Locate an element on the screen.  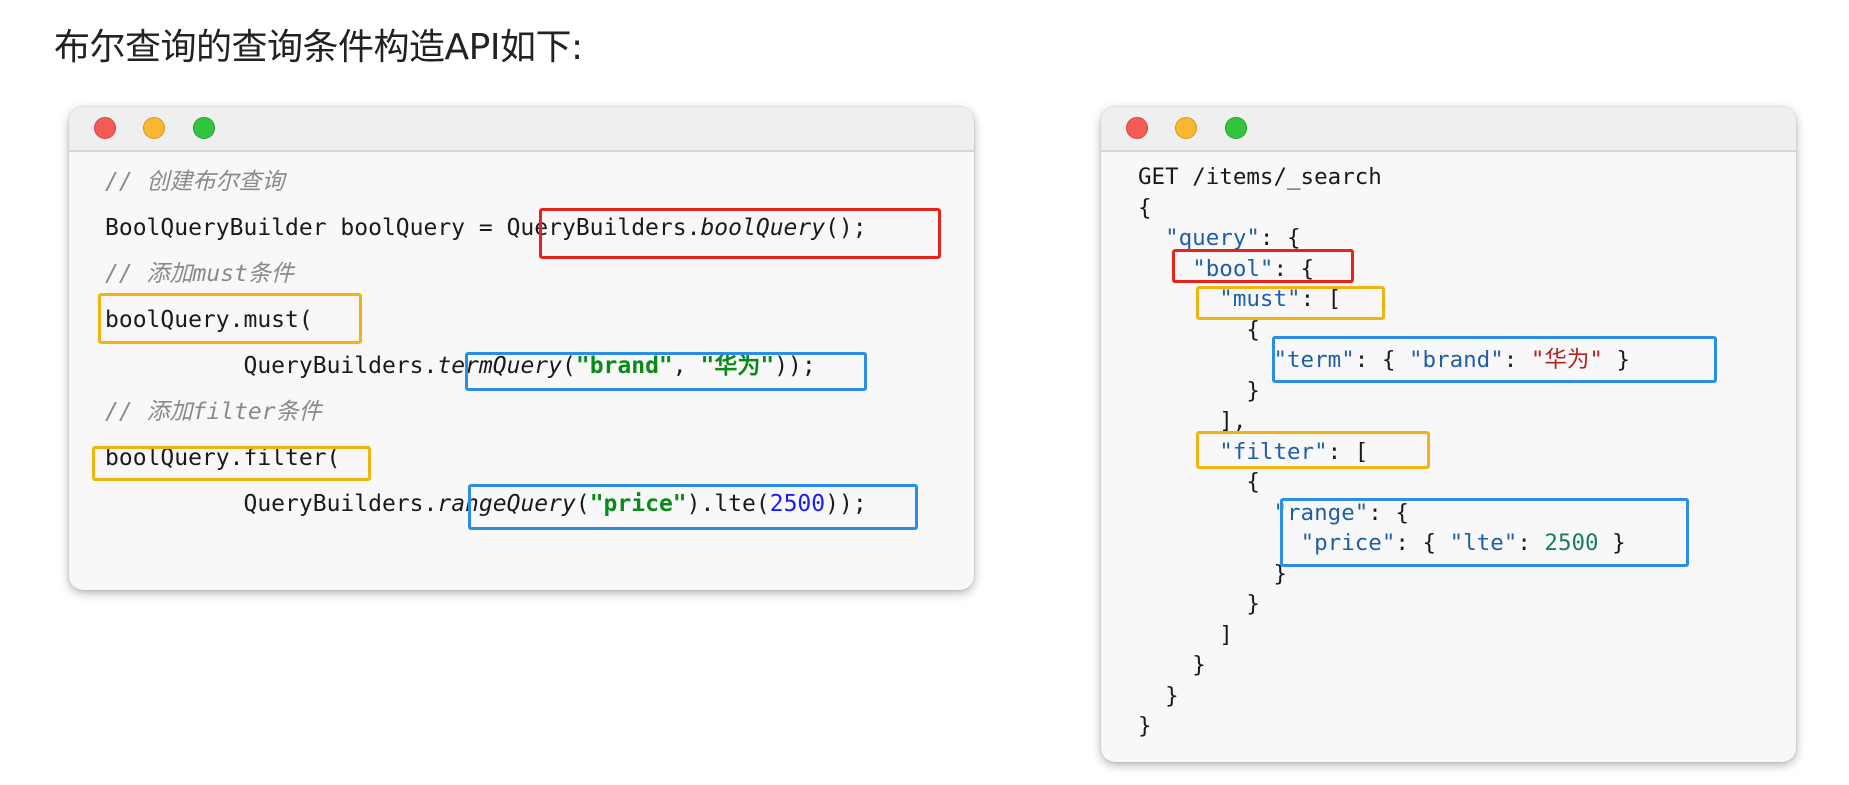
code-line: "filter": [ is located at coordinates (1384, 452).